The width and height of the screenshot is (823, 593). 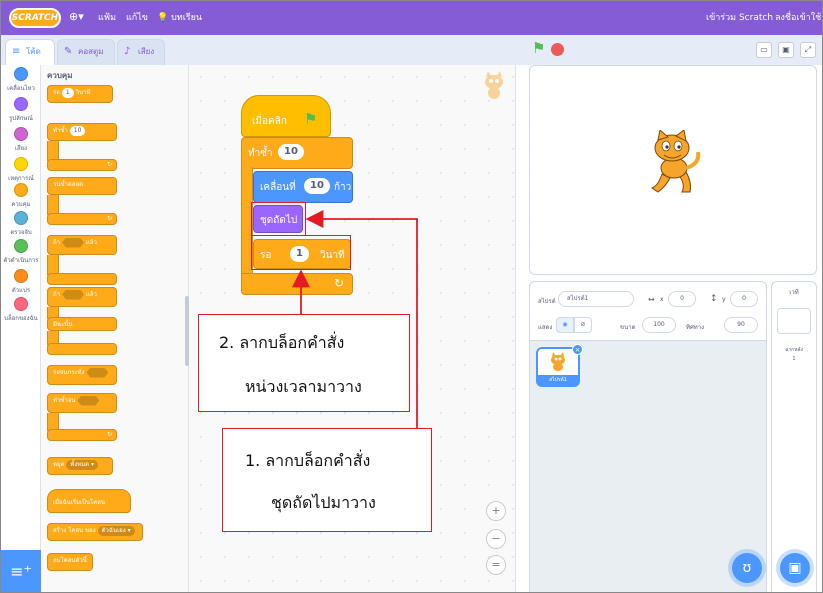 I want to click on palette-forever-top: วนซ้ำตลอด, so click(x=82, y=186).